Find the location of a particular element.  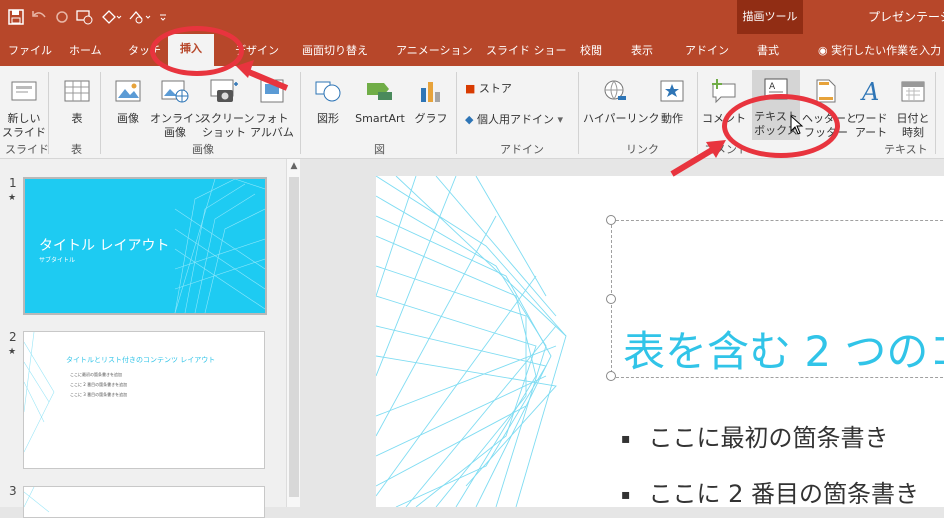

undo-icon is located at coordinates (39, 17).